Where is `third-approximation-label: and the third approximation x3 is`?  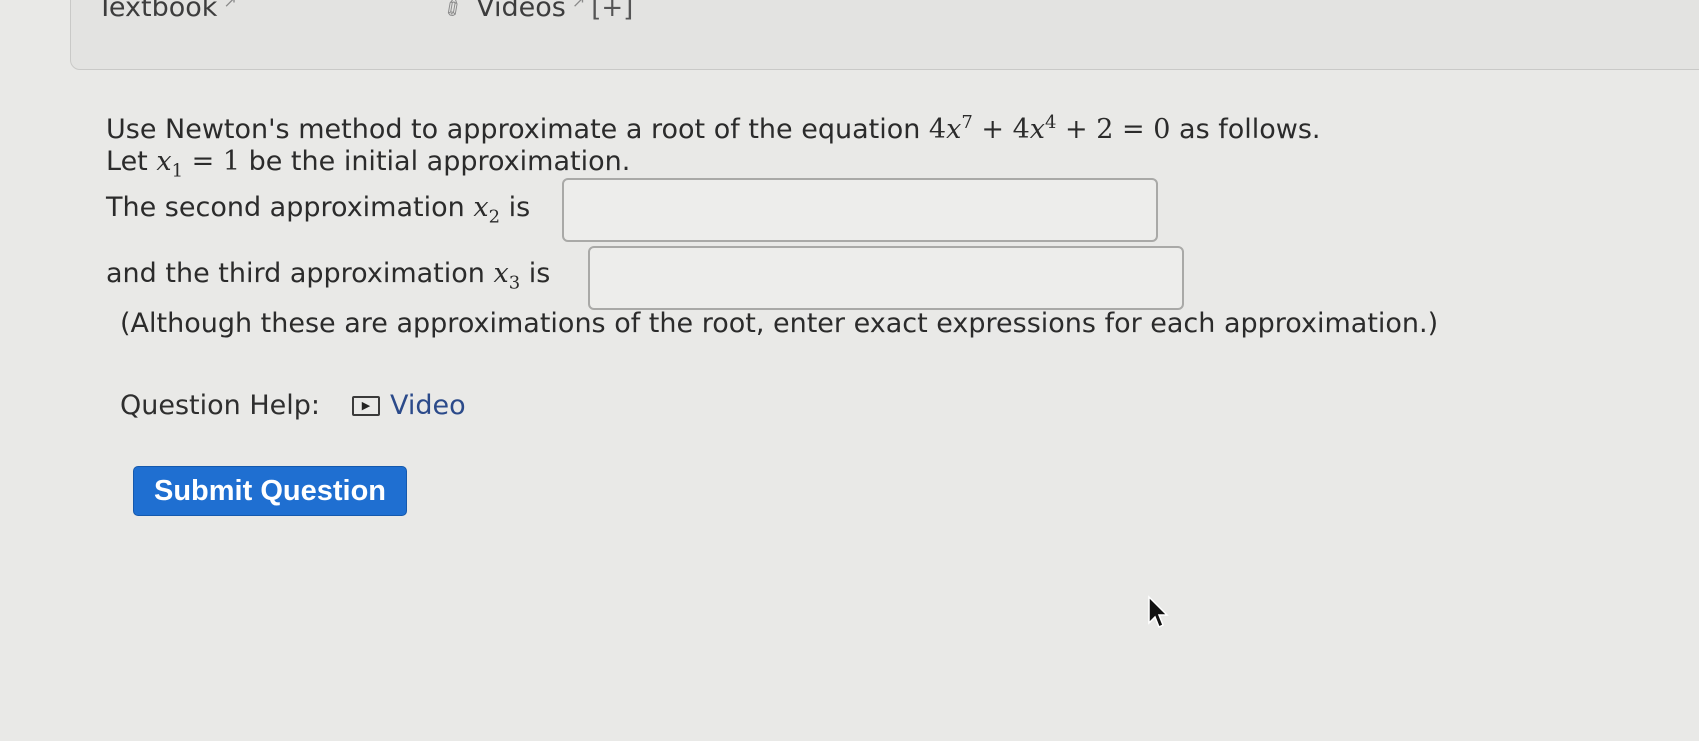
third-approximation-label: and the third approximation x3 is is located at coordinates (328, 276).